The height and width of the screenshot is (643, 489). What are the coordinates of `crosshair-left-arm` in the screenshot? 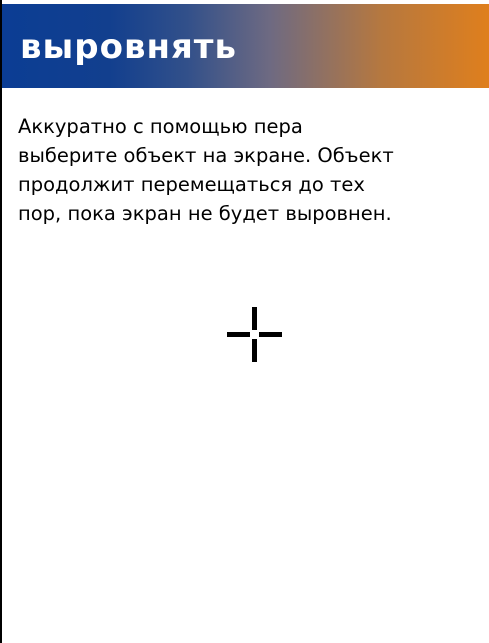 It's located at (238, 334).